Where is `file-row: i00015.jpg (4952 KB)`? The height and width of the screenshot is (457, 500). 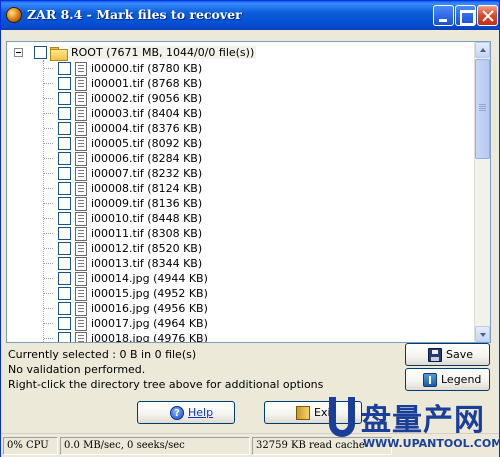 file-row: i00015.jpg (4952 KB) is located at coordinates (237, 293).